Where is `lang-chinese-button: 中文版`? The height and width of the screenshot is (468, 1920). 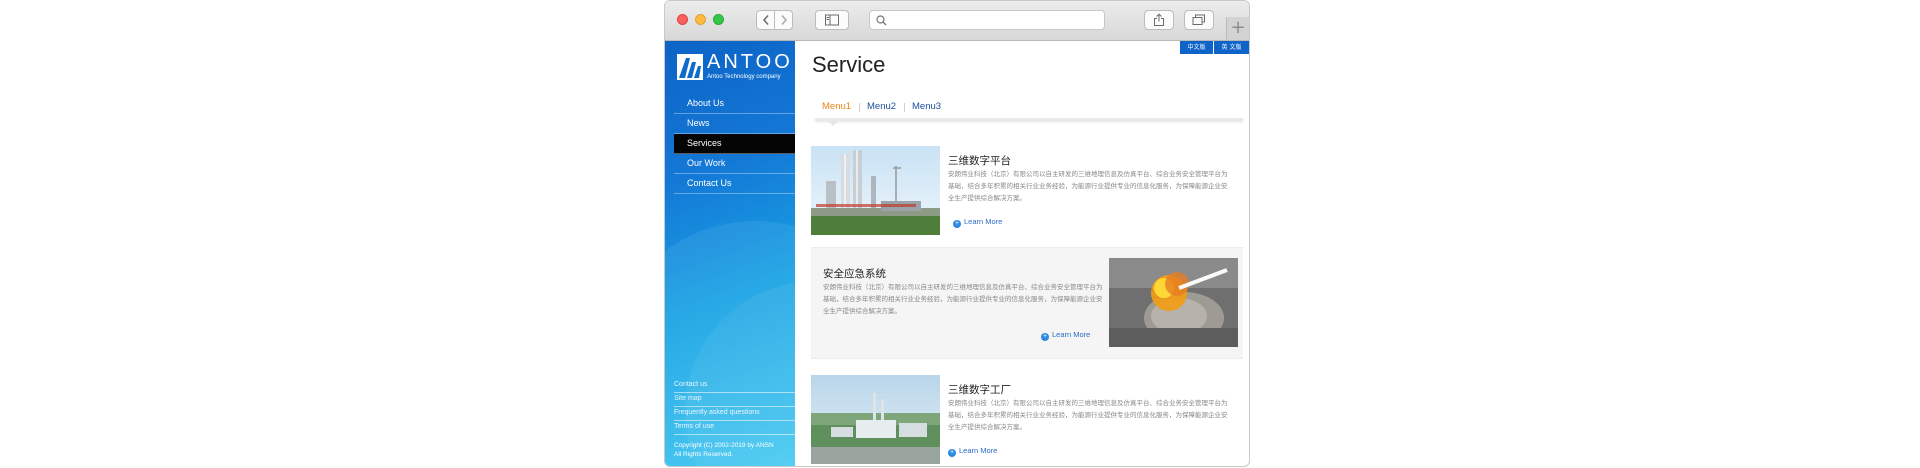
lang-chinese-button: 中文版 is located at coordinates (1196, 47).